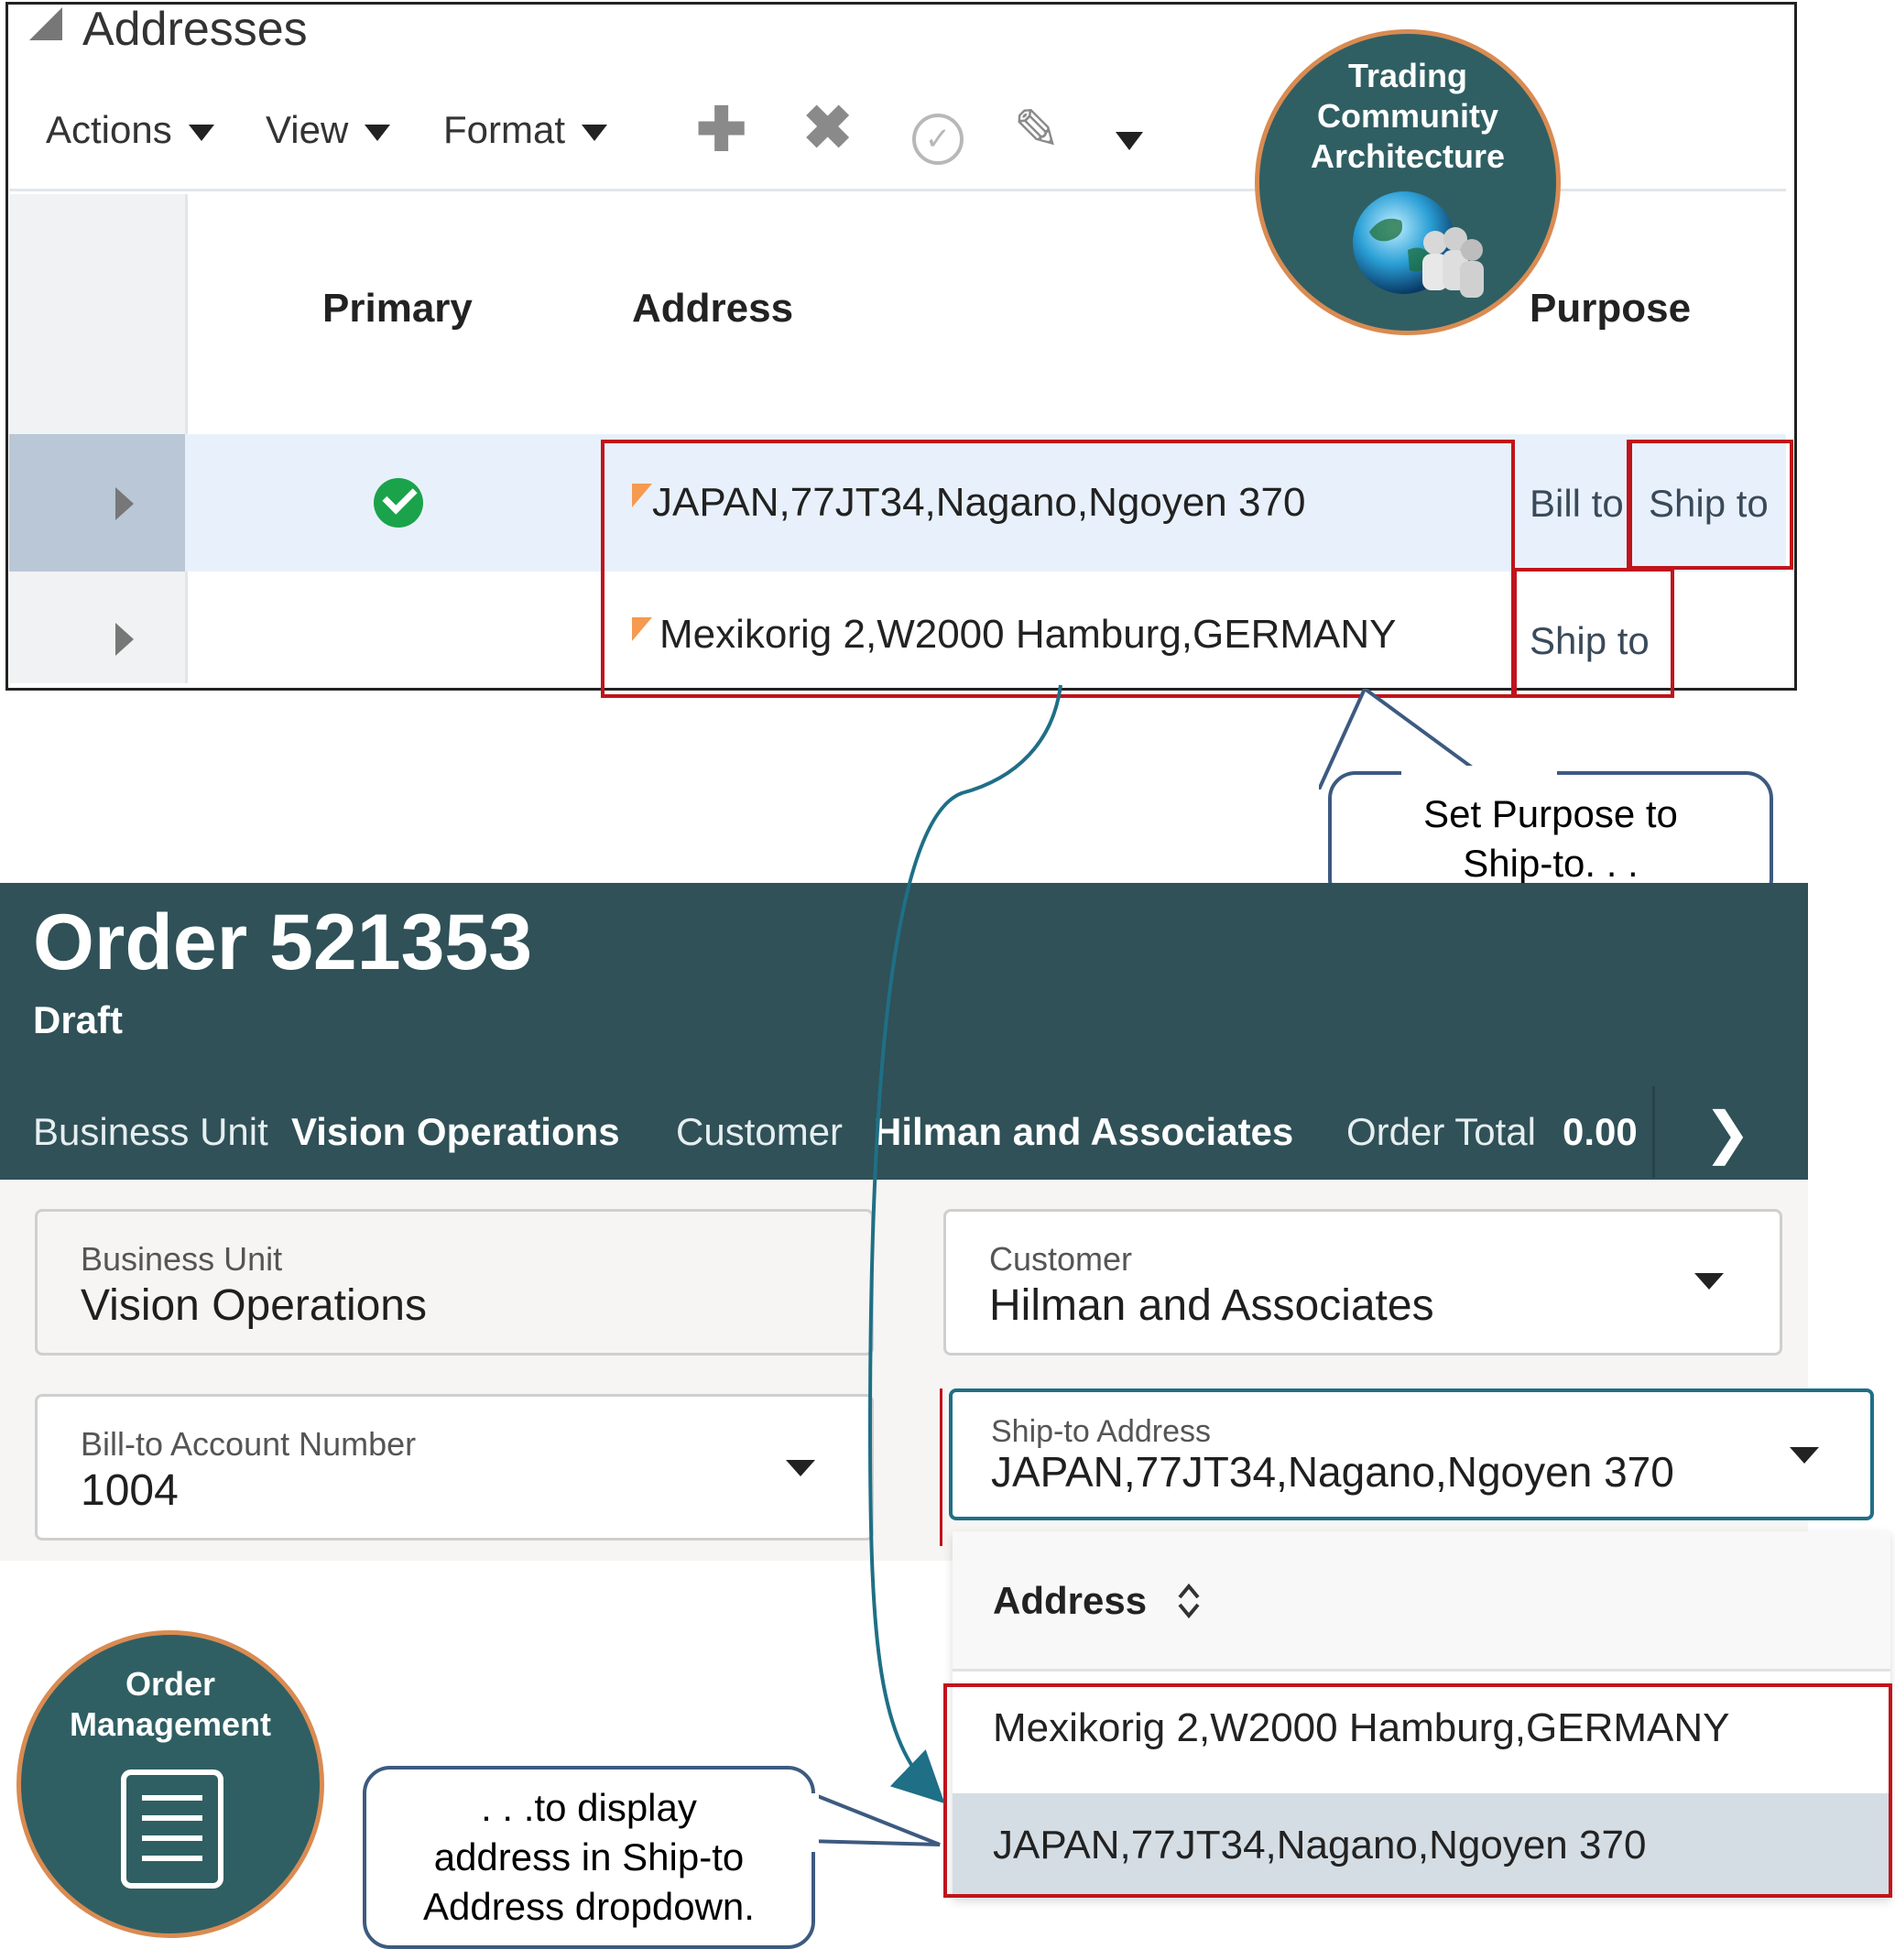 The height and width of the screenshot is (1960, 1895). I want to click on customer-label: Customer, so click(1061, 1259).